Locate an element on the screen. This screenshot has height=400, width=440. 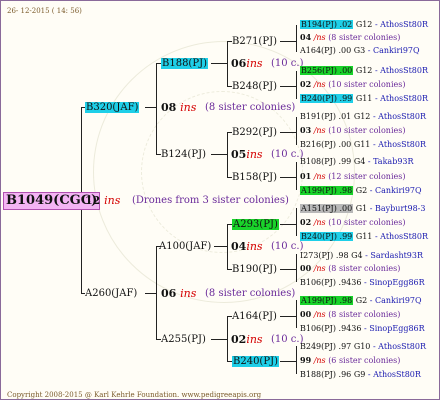
gen2-a255-info: 02ins is located at coordinates (247, 339).